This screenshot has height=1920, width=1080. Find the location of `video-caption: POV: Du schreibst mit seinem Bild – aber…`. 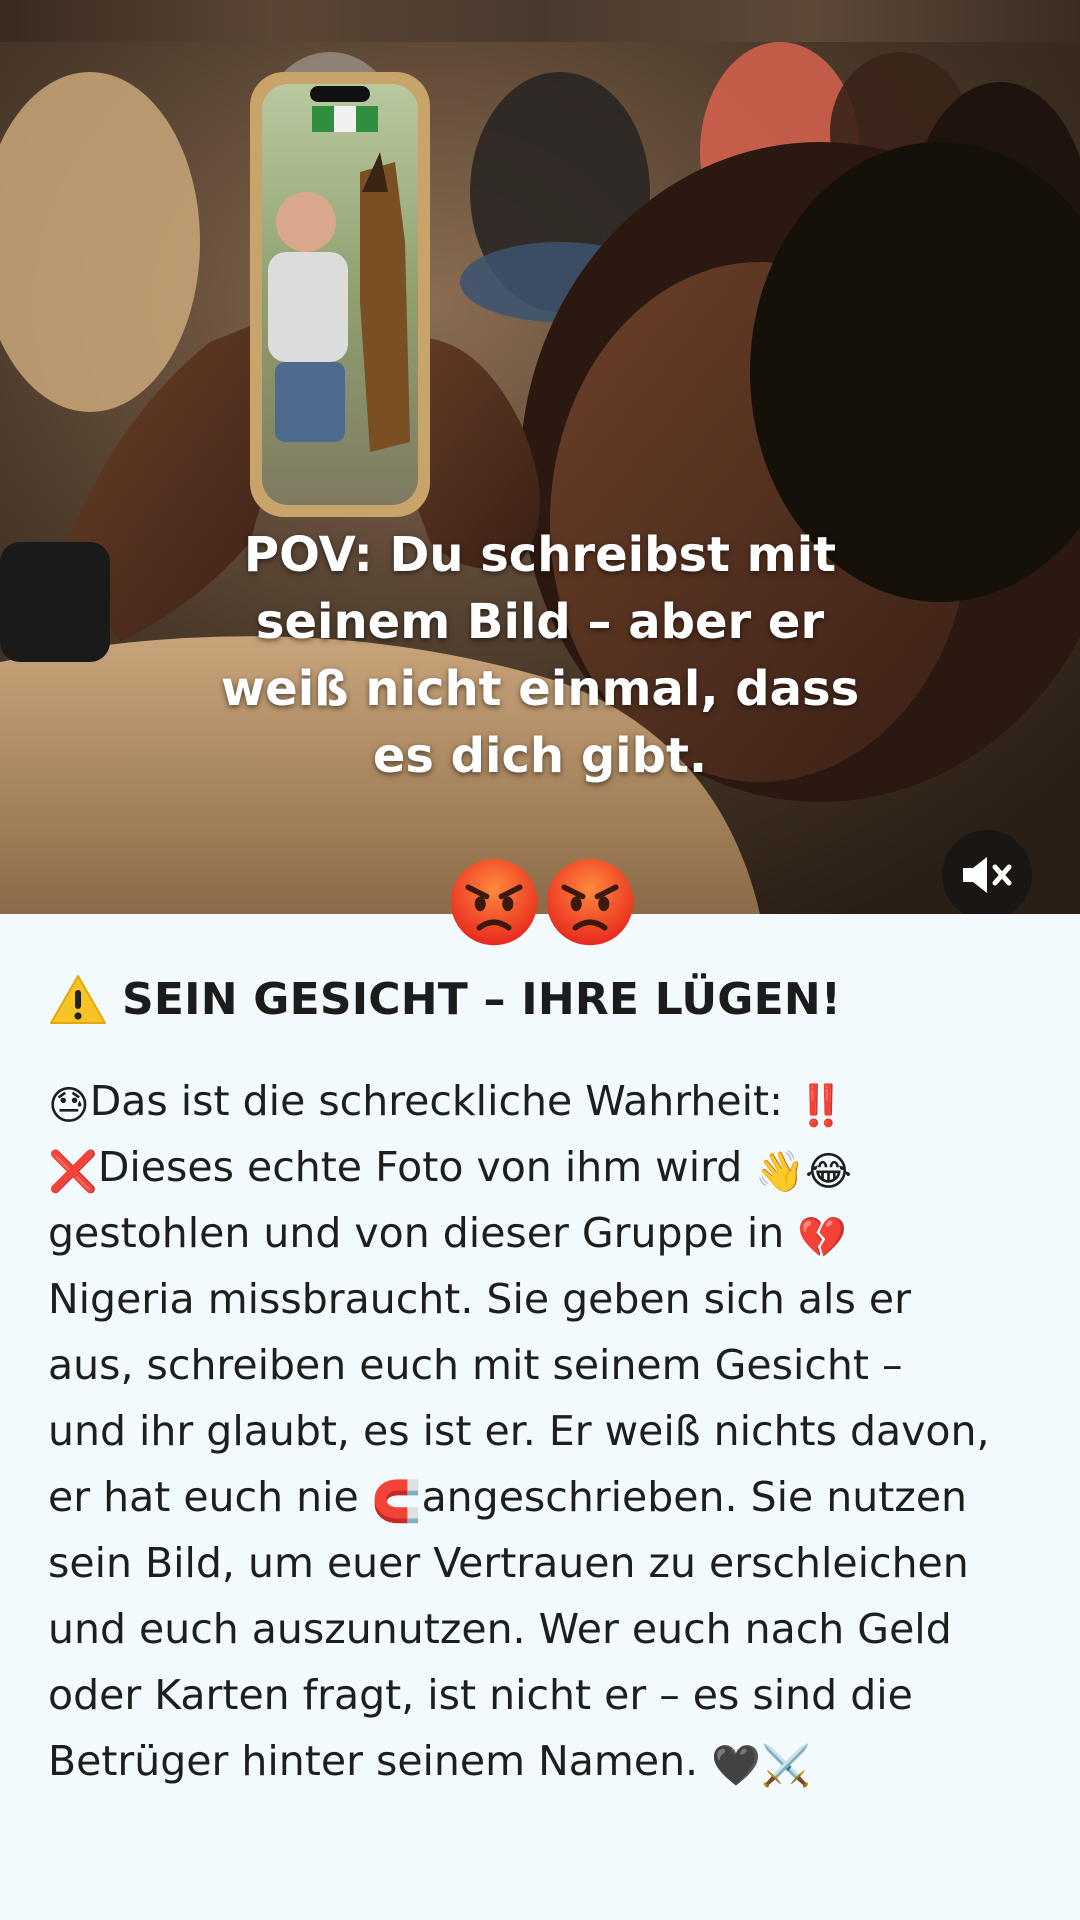

video-caption: POV: Du schreibst mit seinem Bild – aber… is located at coordinates (540, 656).